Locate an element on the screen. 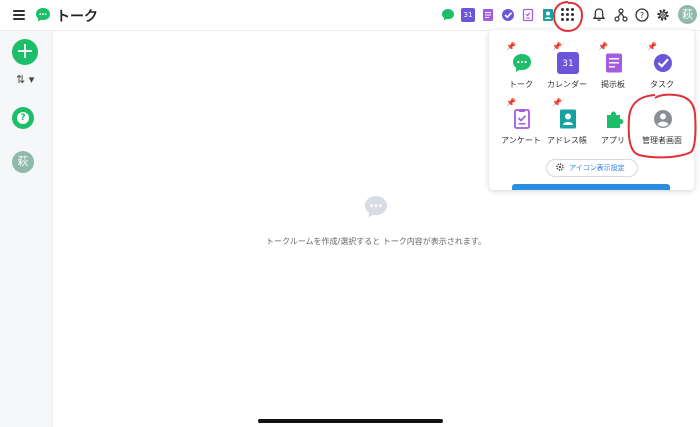  question-icon: ? is located at coordinates (23, 118).